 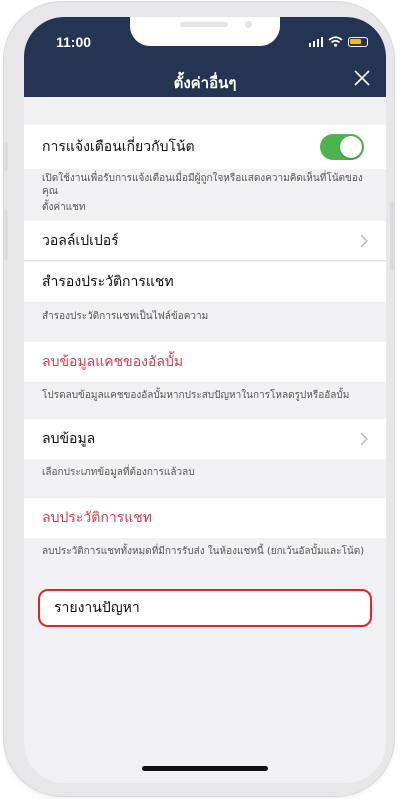 I want to click on delete-data-row: ลบข้อมูล, so click(x=205, y=439).